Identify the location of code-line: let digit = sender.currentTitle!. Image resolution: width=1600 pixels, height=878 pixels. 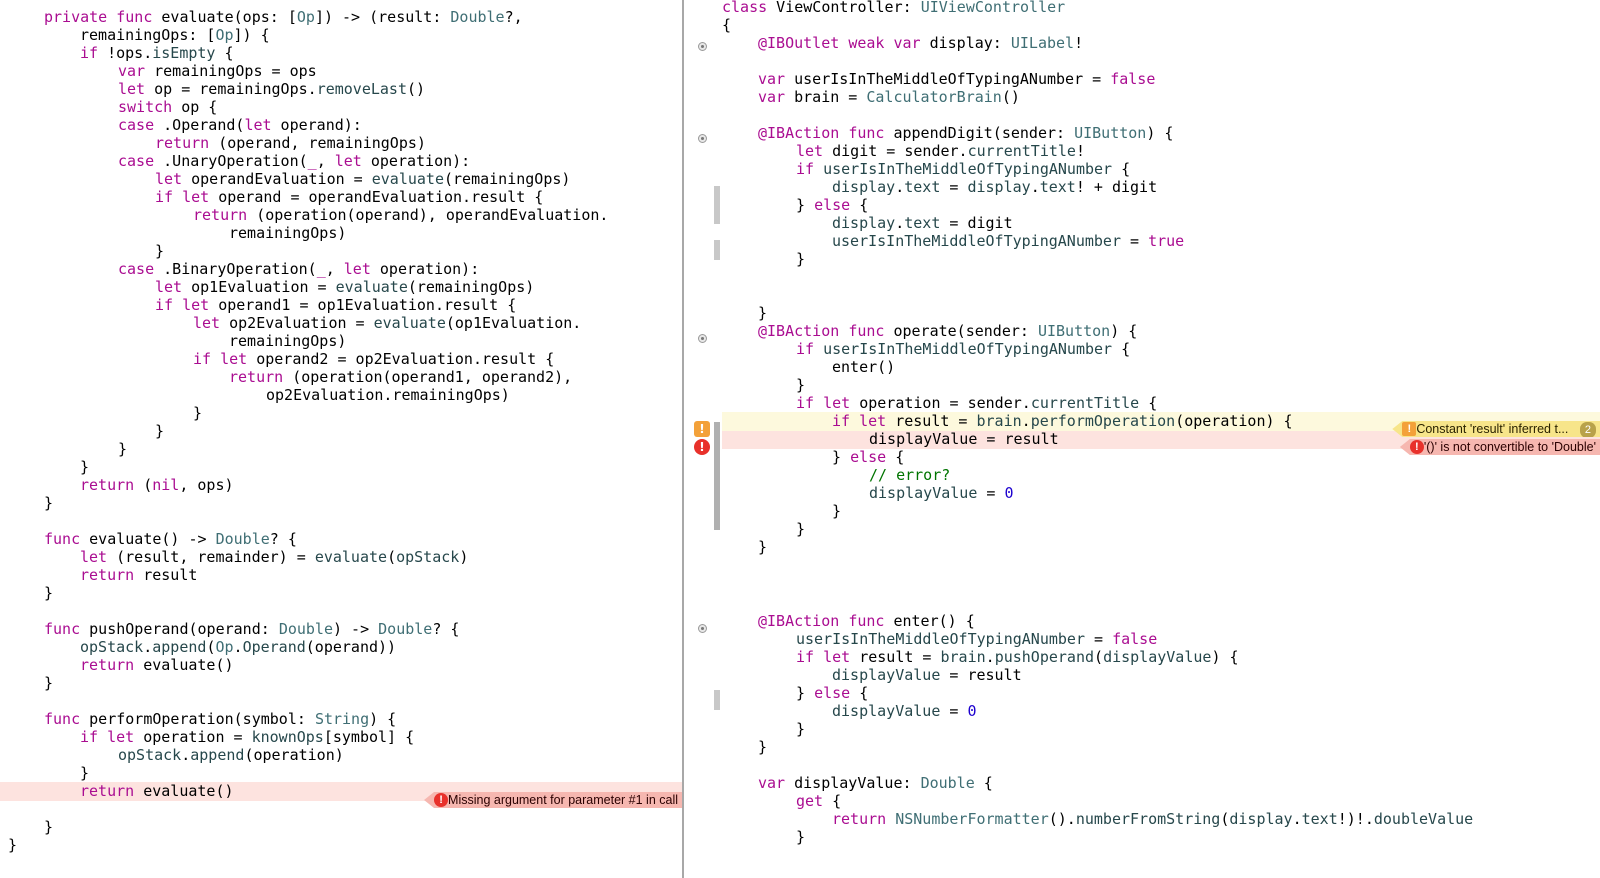
(1161, 151).